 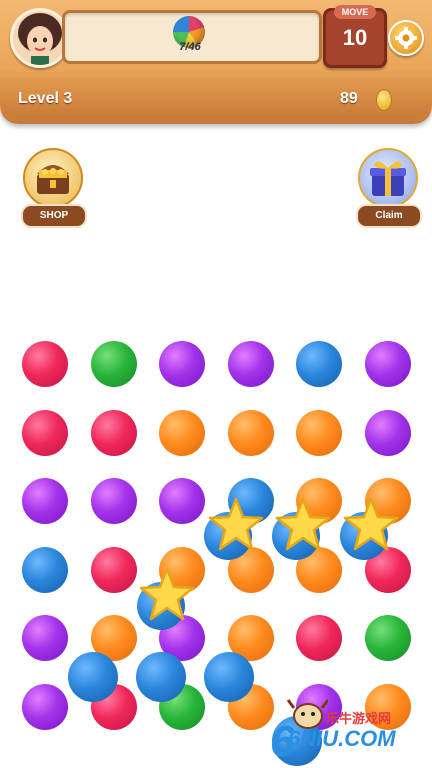 What do you see at coordinates (192, 37) in the screenshot?
I see `goal-panel: 7/46` at bounding box center [192, 37].